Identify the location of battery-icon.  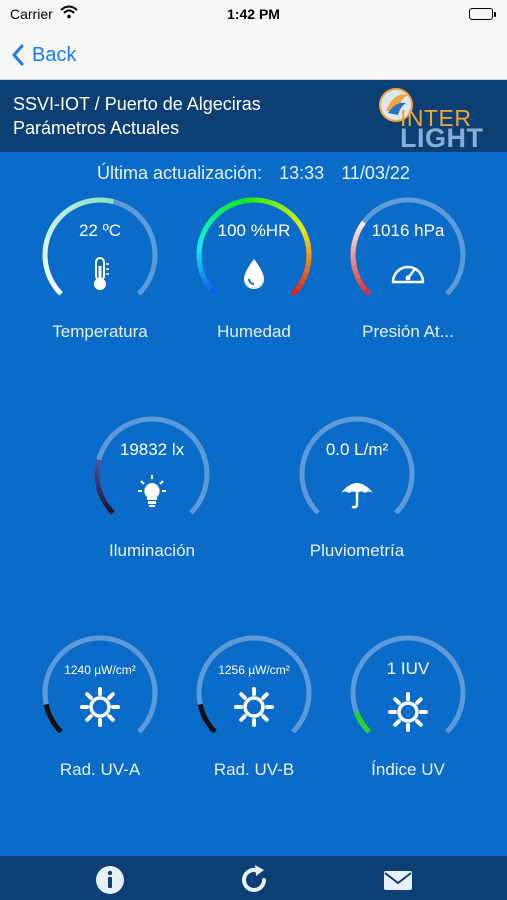
(482, 14).